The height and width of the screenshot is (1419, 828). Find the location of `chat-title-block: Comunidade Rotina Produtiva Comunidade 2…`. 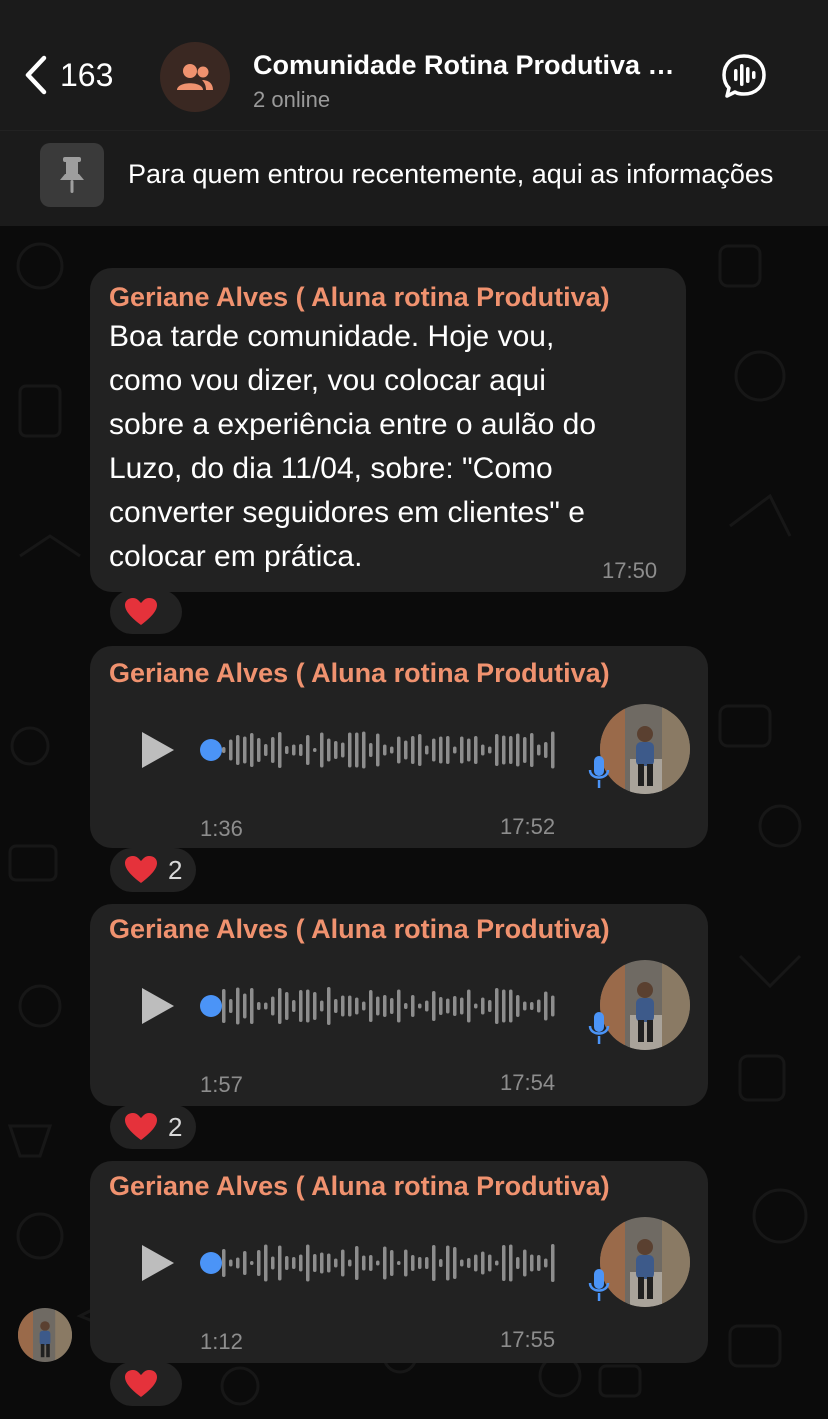

chat-title-block: Comunidade Rotina Produtiva Comunidade 2… is located at coordinates (473, 81).